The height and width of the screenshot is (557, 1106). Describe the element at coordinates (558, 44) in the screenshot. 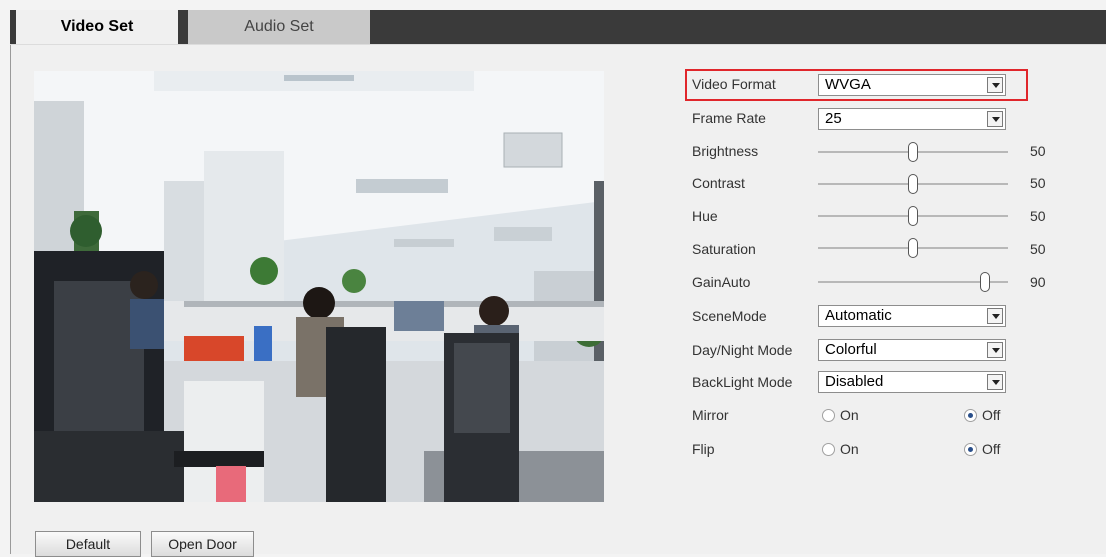

I see `divider` at that location.